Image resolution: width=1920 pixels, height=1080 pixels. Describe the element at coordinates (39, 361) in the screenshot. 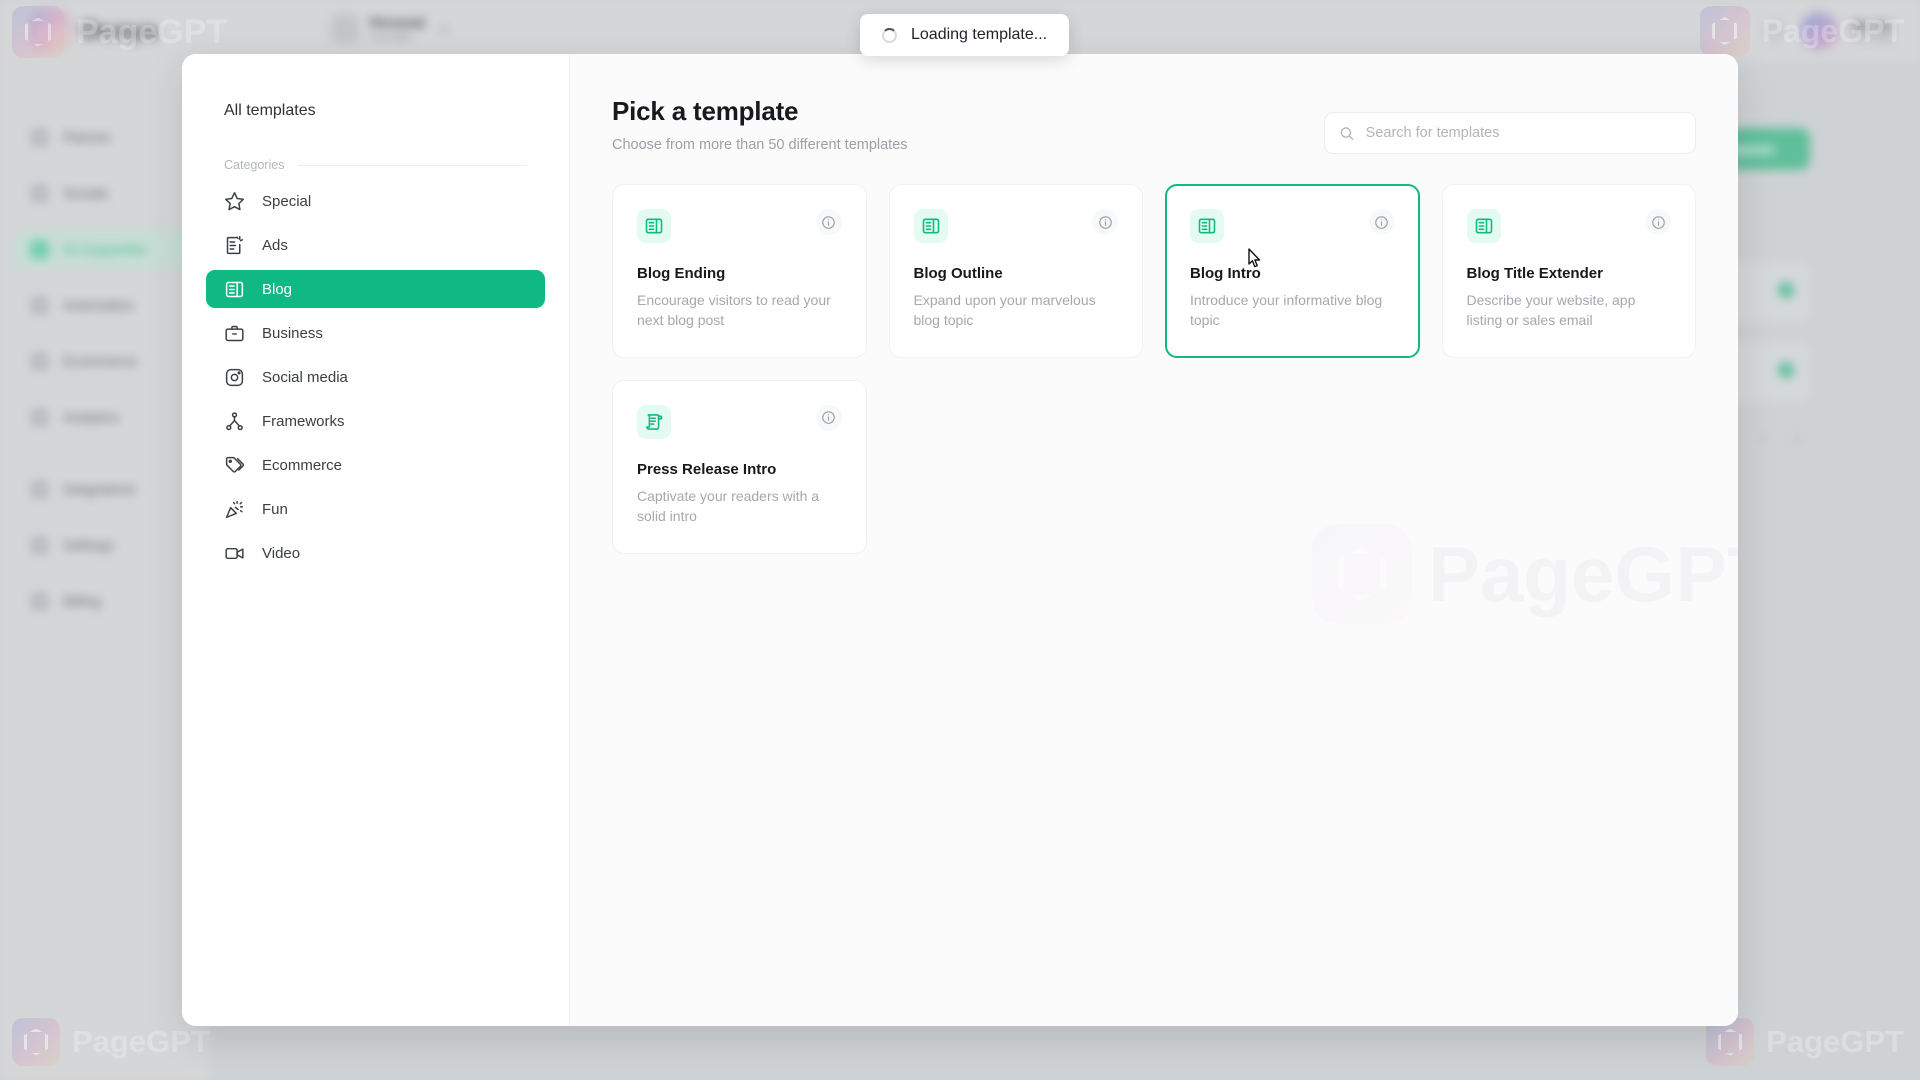

I see `ecommerce-icon` at that location.